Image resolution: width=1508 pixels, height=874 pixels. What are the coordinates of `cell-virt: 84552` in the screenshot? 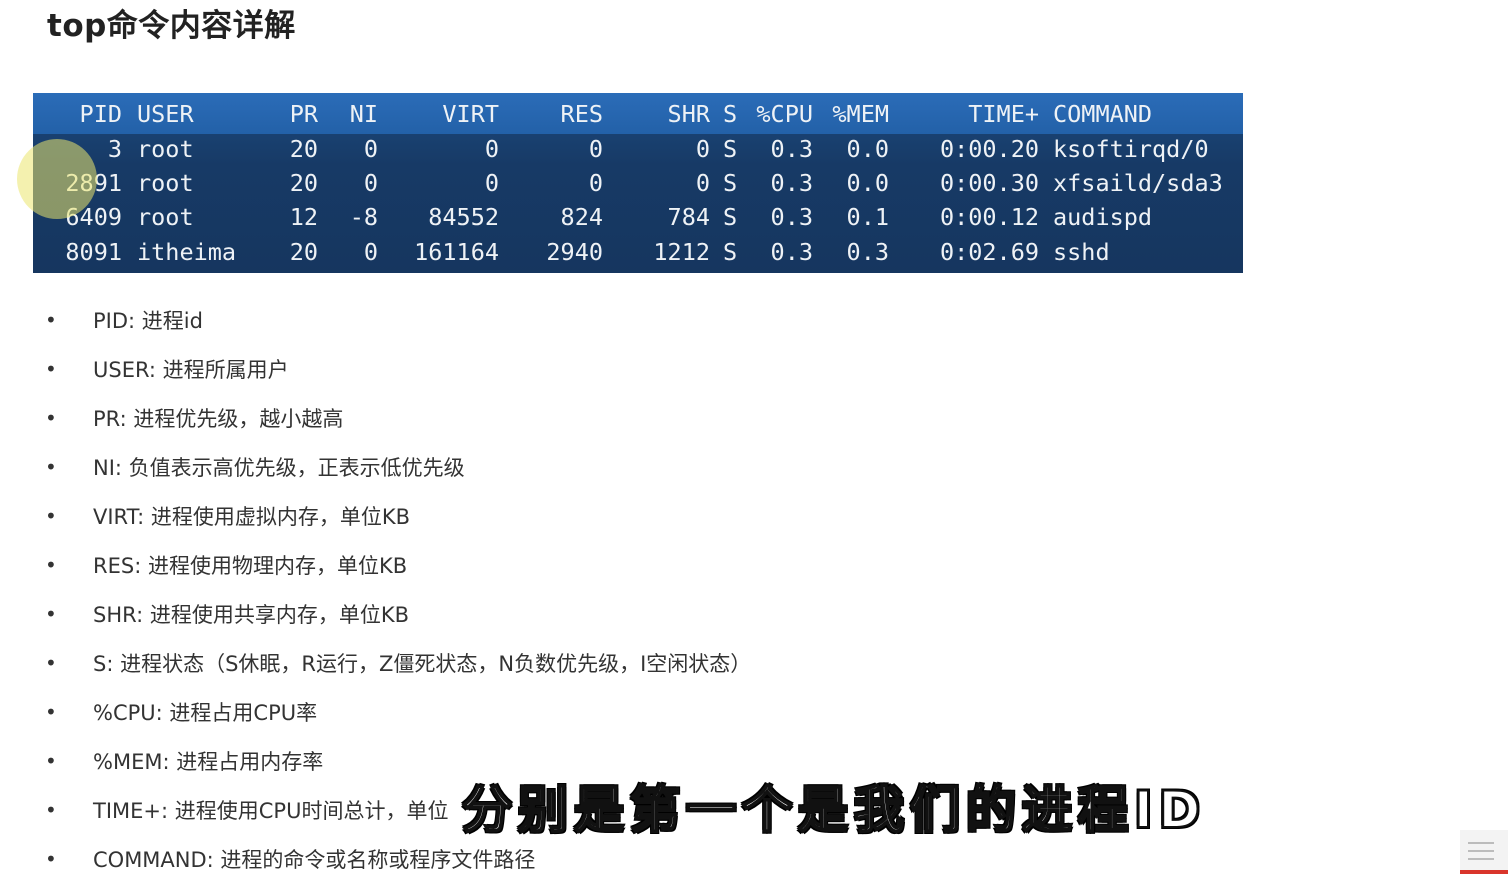 It's located at (463, 217).